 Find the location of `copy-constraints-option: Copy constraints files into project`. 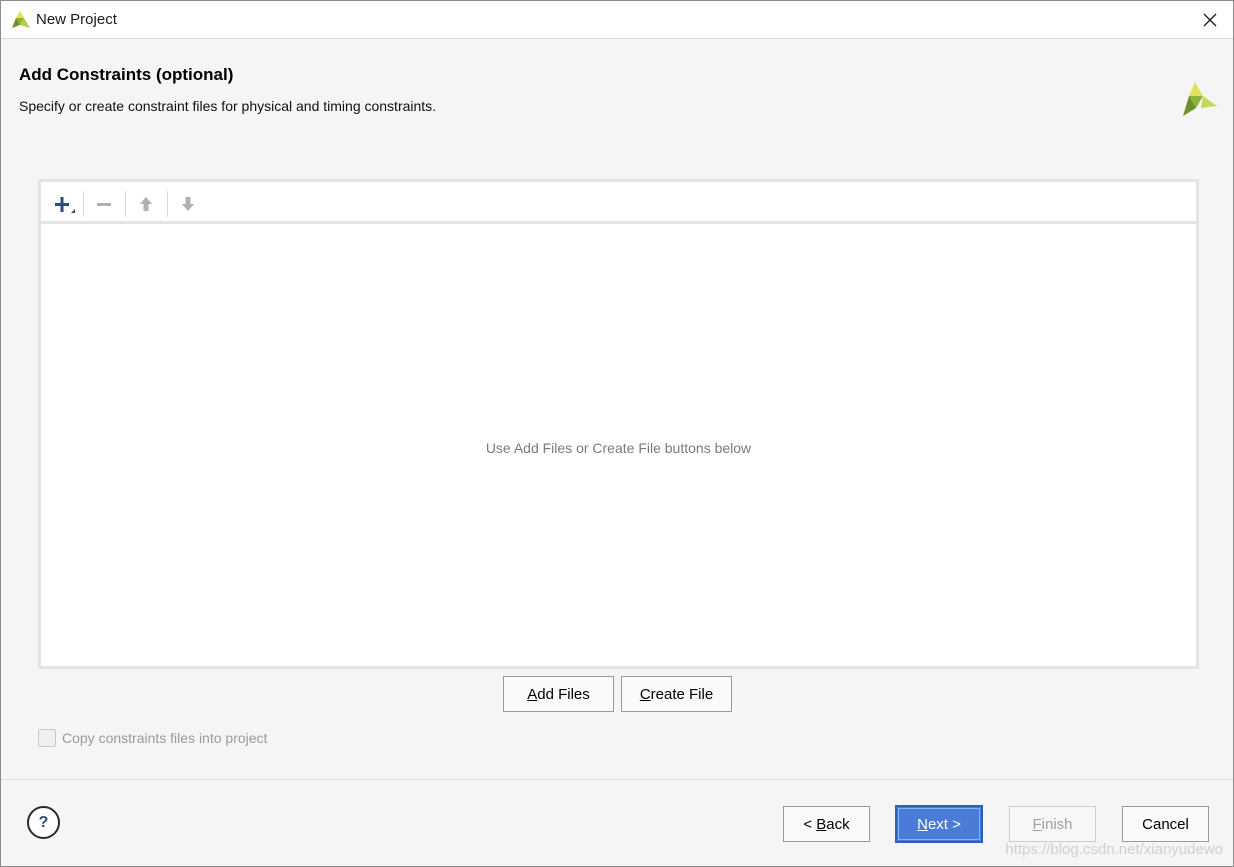

copy-constraints-option: Copy constraints files into project is located at coordinates (152, 738).